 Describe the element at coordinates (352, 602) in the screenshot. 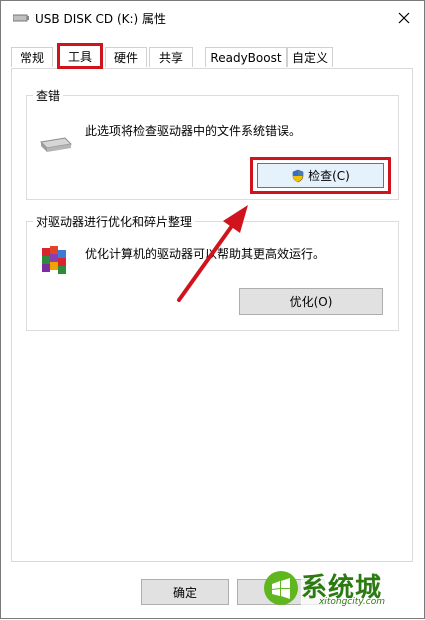

I see `watermark-url: xitongcity.com` at that location.